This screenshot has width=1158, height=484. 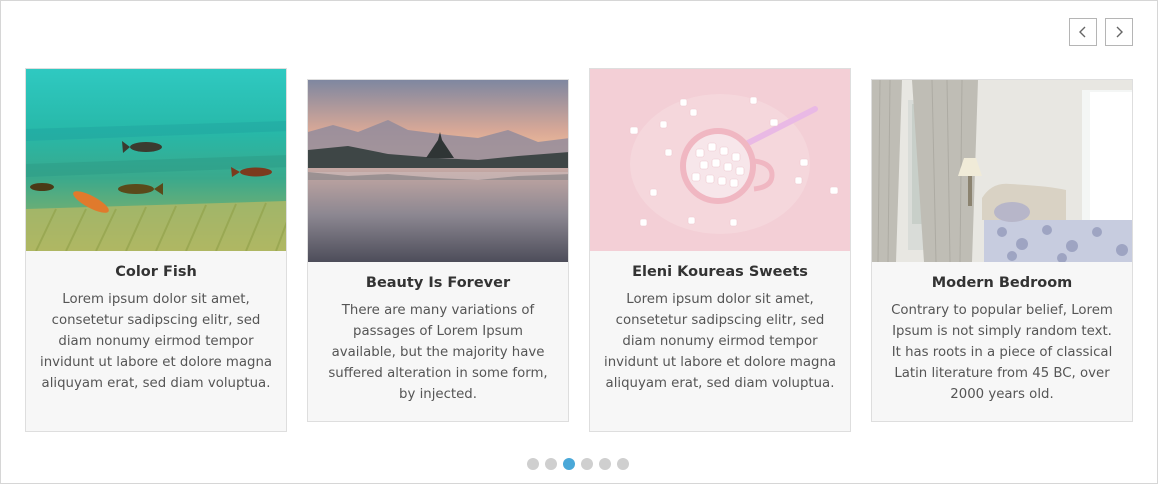 What do you see at coordinates (438, 171) in the screenshot?
I see `card-image-beauty-is-forever` at bounding box center [438, 171].